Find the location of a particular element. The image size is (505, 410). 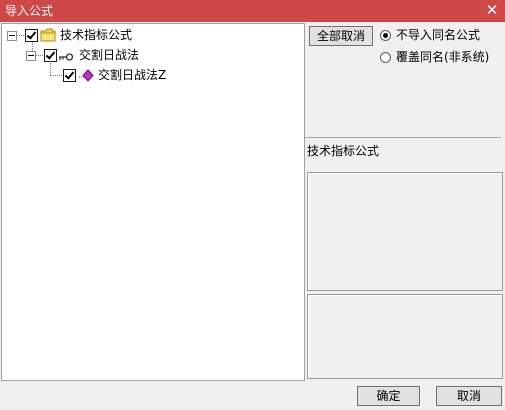

title-bar: 导入公式 ✕ is located at coordinates (252, 11).